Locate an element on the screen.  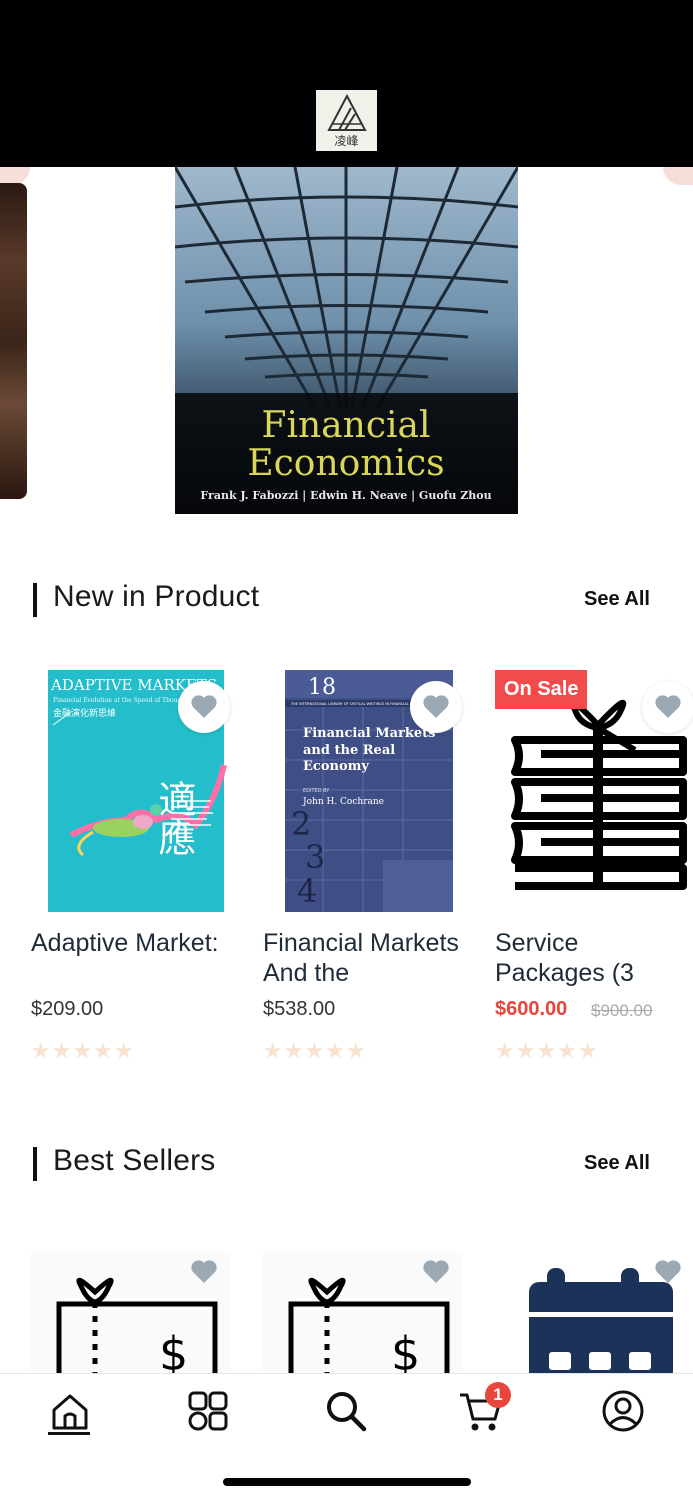
banner-book-title-2: Economics is located at coordinates (345, 463).